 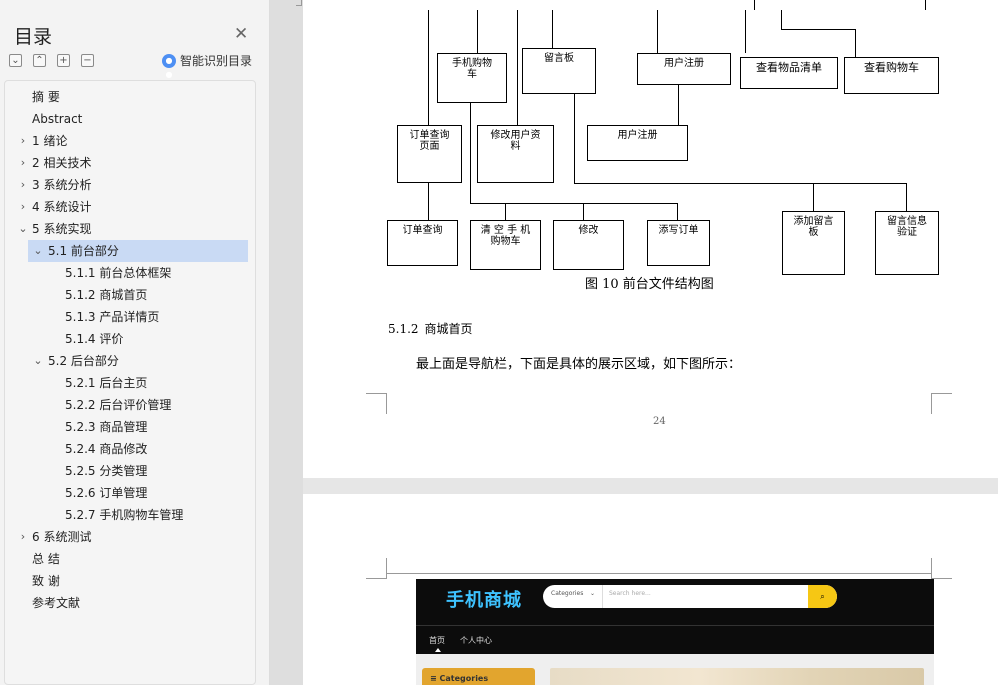 I want to click on toc-item-5-2-2: 5.2.2 后台评价管理, so click(x=118, y=405).